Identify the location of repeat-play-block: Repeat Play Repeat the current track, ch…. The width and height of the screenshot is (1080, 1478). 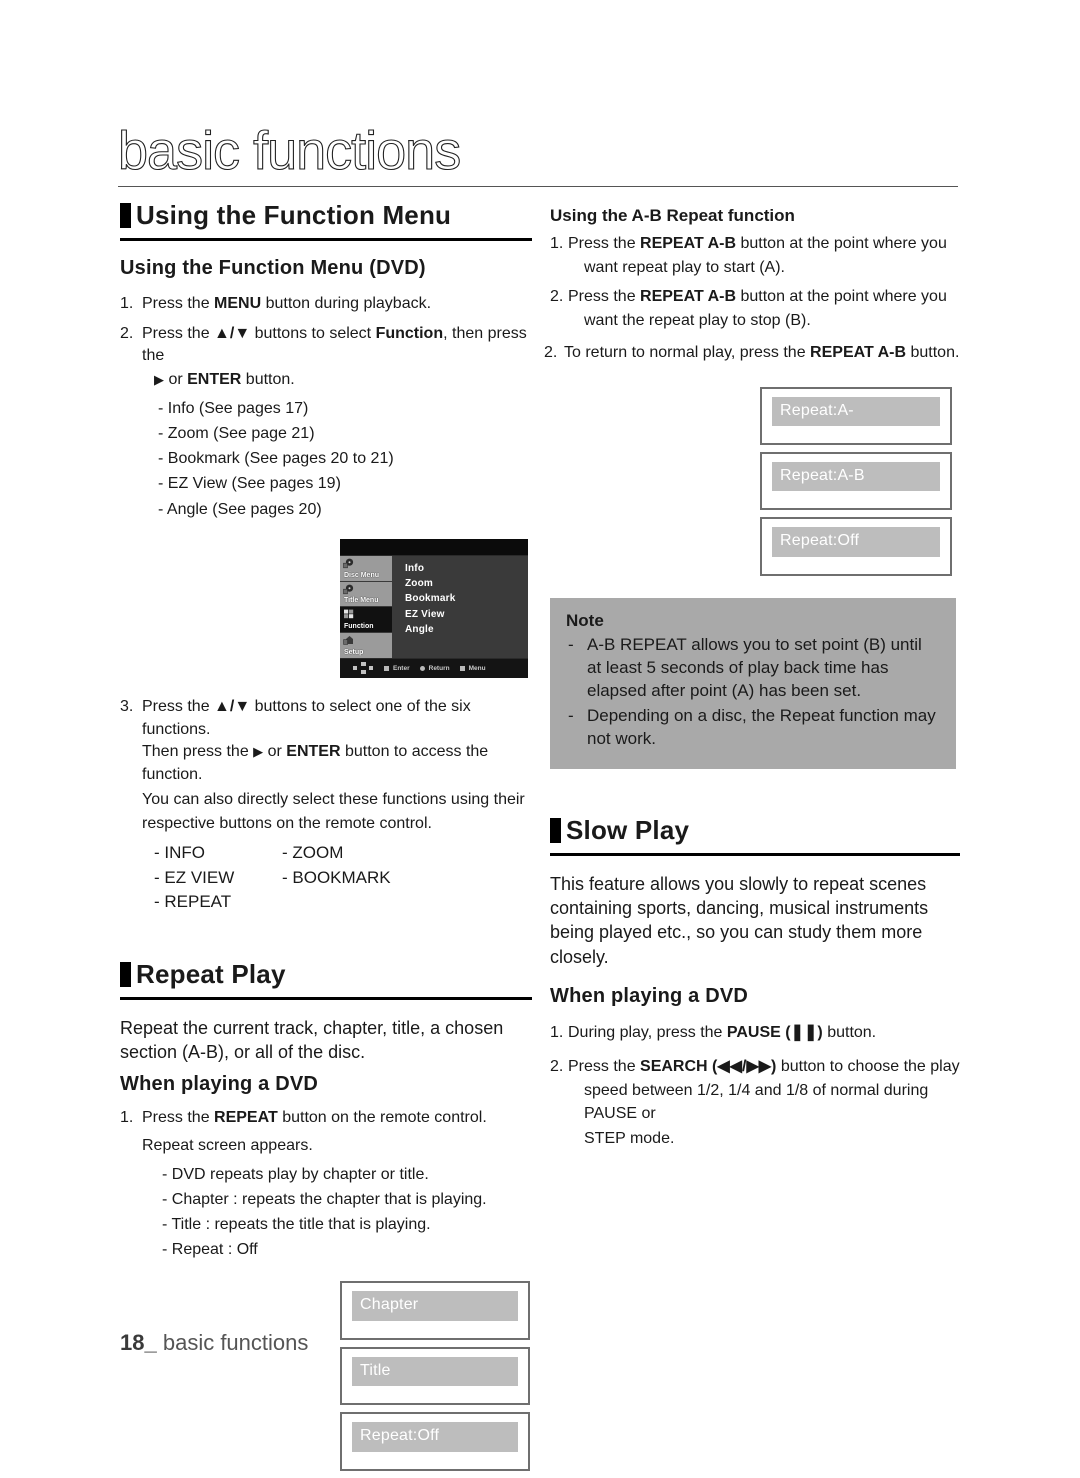
(326, 1215).